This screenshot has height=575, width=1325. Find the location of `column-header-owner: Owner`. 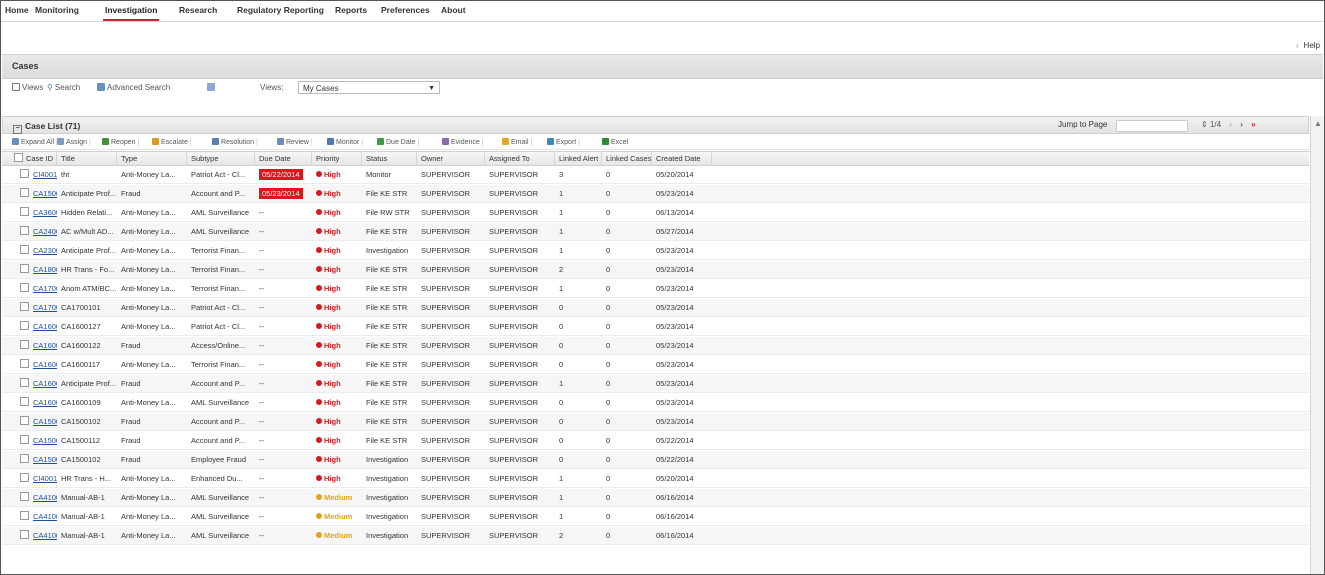

column-header-owner: Owner is located at coordinates (451, 158).